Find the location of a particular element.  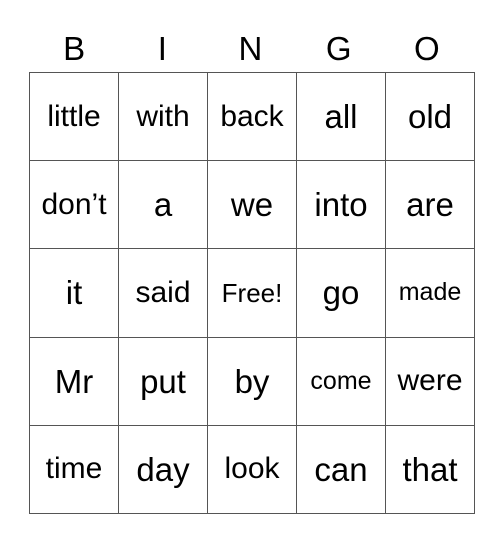

bingo-cell: time is located at coordinates (74, 469).